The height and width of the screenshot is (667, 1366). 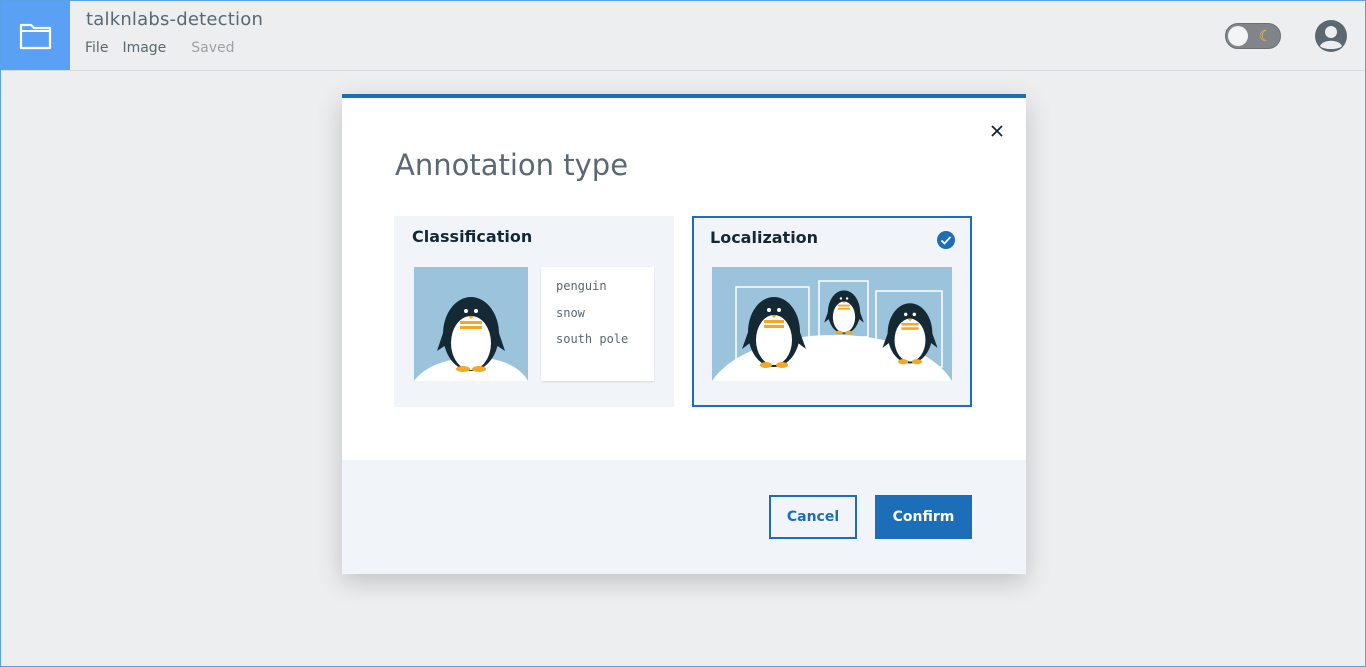 I want to click on menu-file: File, so click(x=96, y=48).